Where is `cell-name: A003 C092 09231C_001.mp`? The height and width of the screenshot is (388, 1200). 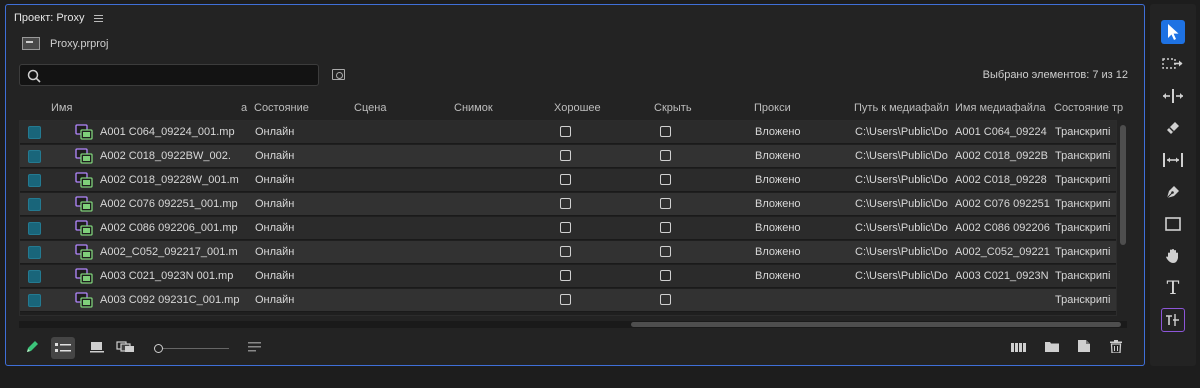 cell-name: A003 C092 09231C_001.mp is located at coordinates (170, 300).